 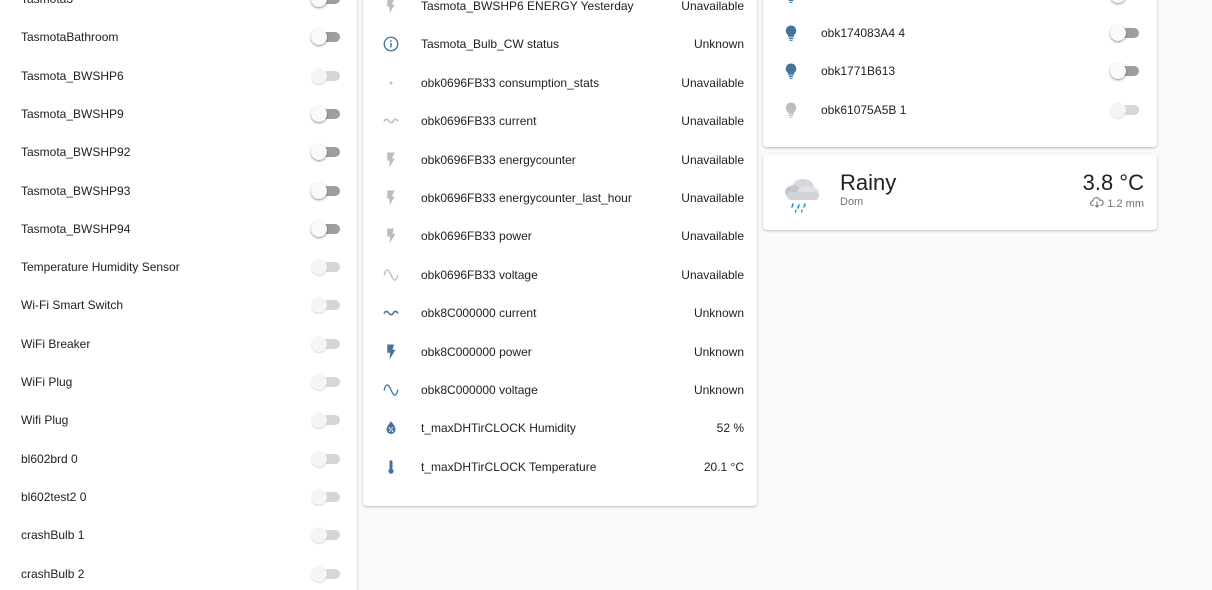 What do you see at coordinates (72, 76) in the screenshot?
I see `switch-label: Tasmota_BWSHP6` at bounding box center [72, 76].